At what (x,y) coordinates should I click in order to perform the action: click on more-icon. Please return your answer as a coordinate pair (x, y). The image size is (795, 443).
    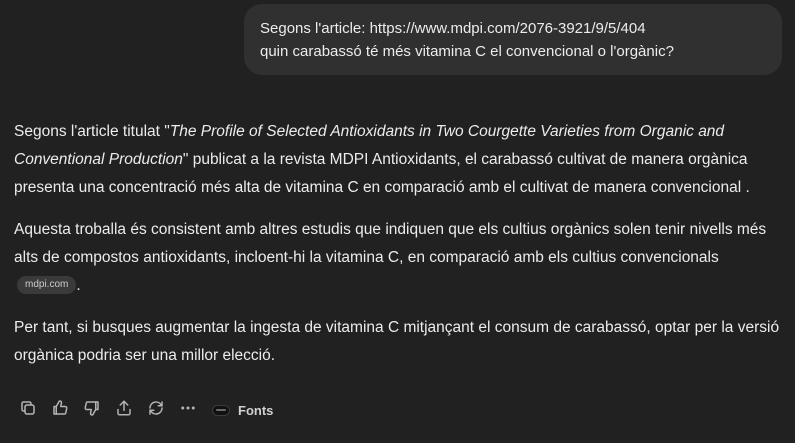
    Looking at the image, I should click on (188, 410).